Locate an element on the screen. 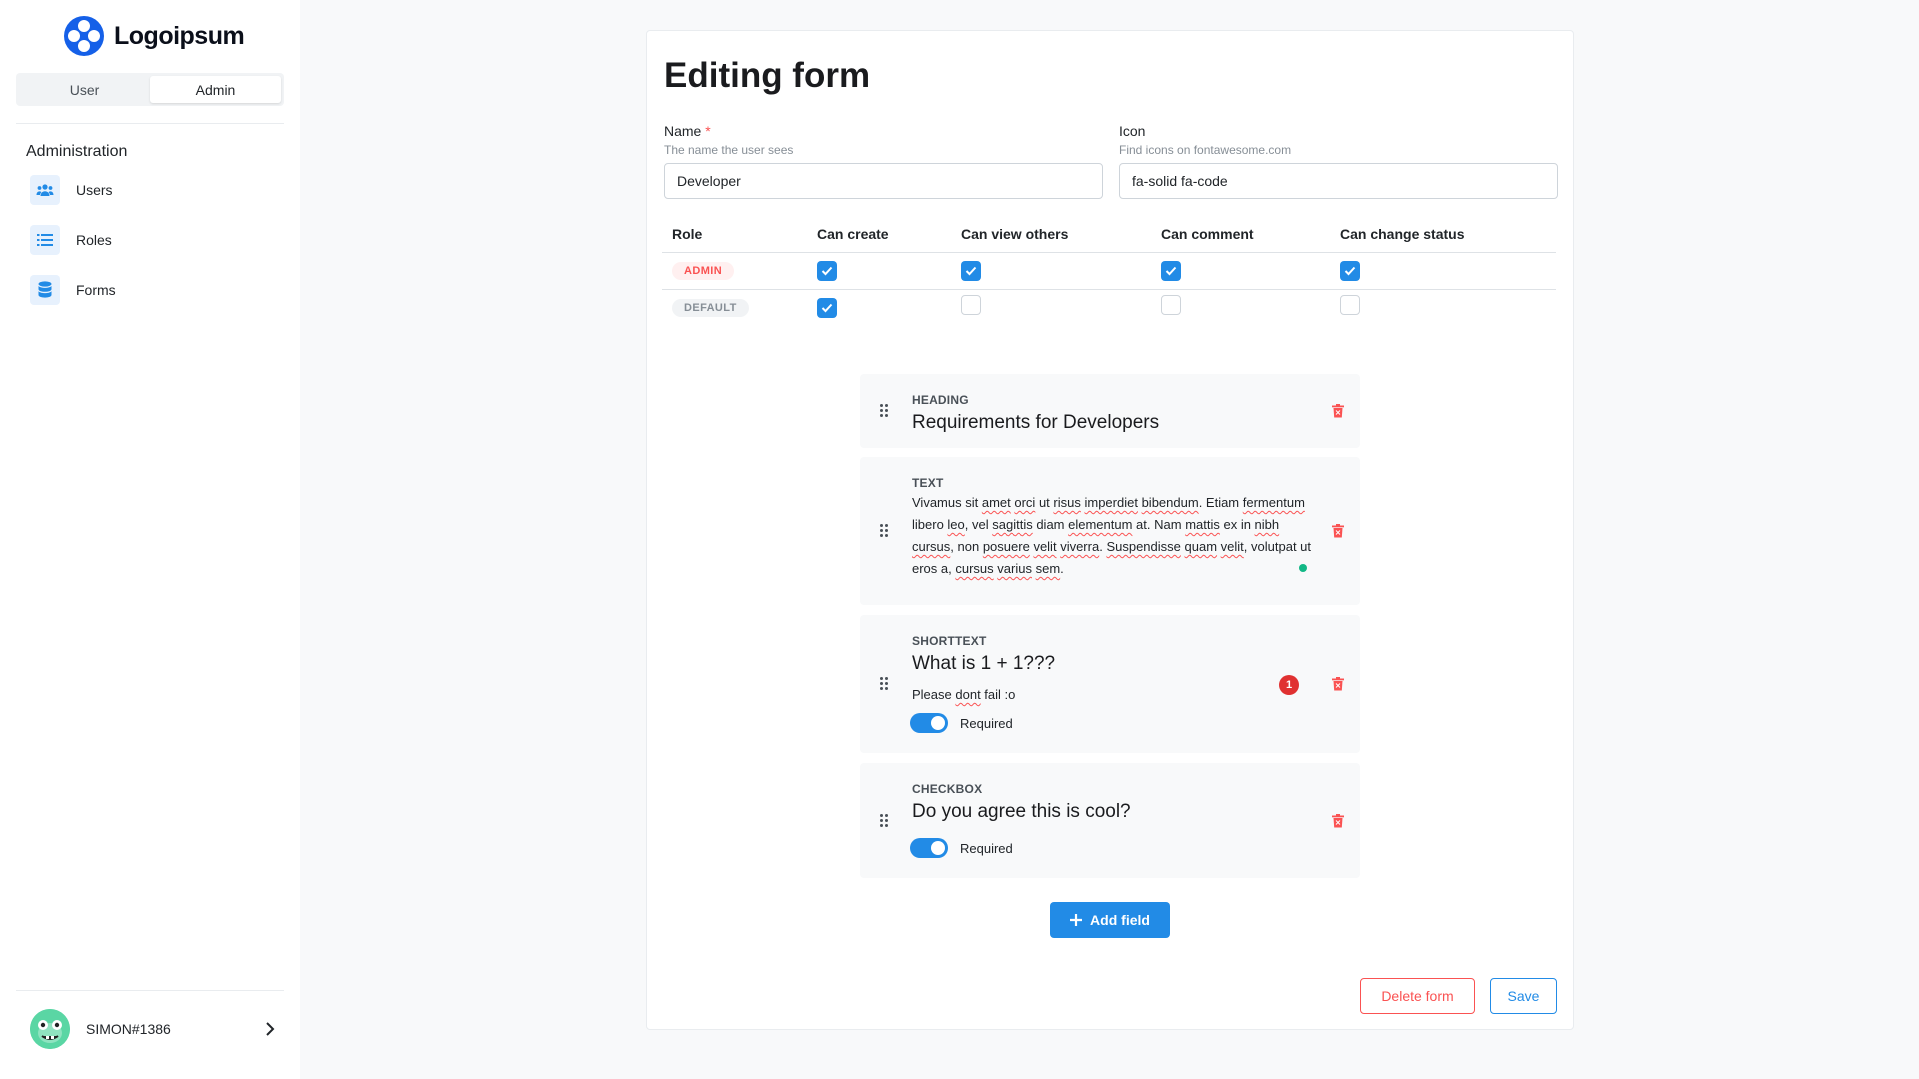 This screenshot has height=1079, width=1919. sidebar-item-label: Roles is located at coordinates (94, 240).